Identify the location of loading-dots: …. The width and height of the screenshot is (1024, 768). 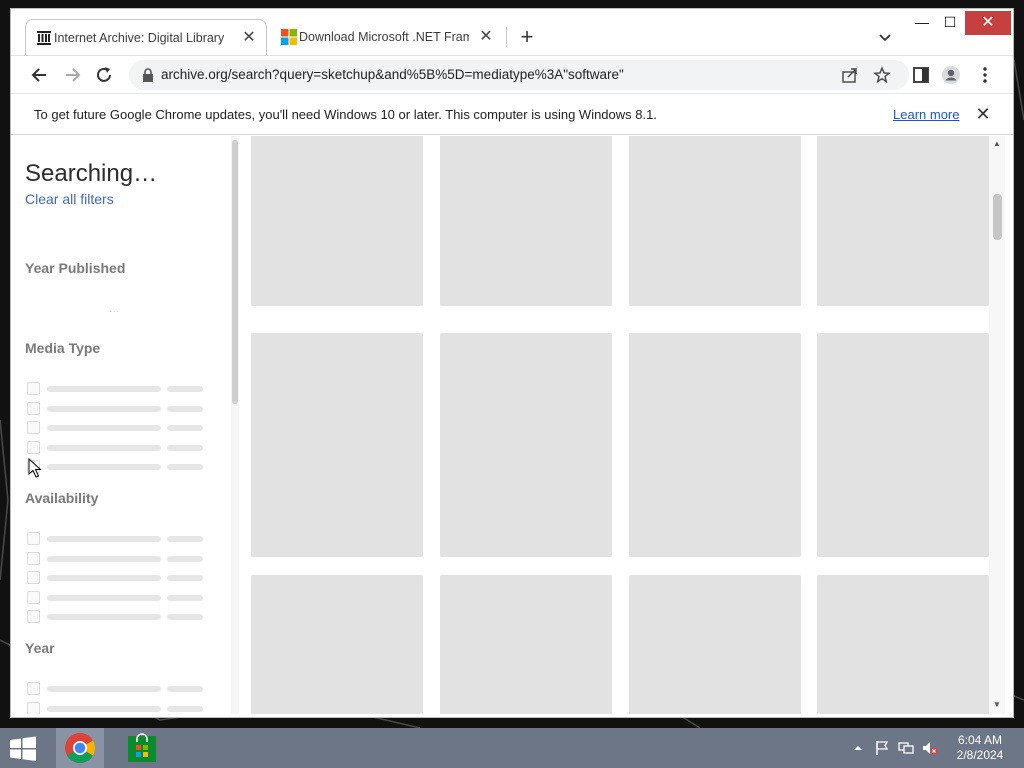
(114, 309).